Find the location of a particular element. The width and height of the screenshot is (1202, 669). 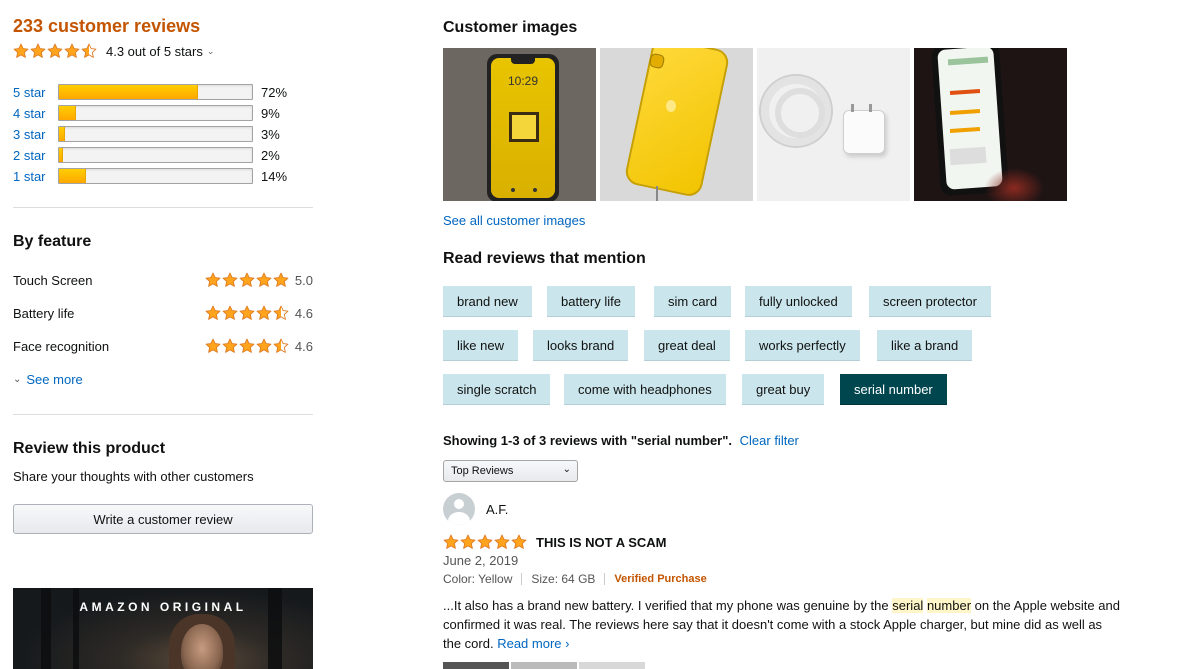

histogram-percent: 72% is located at coordinates (274, 92).